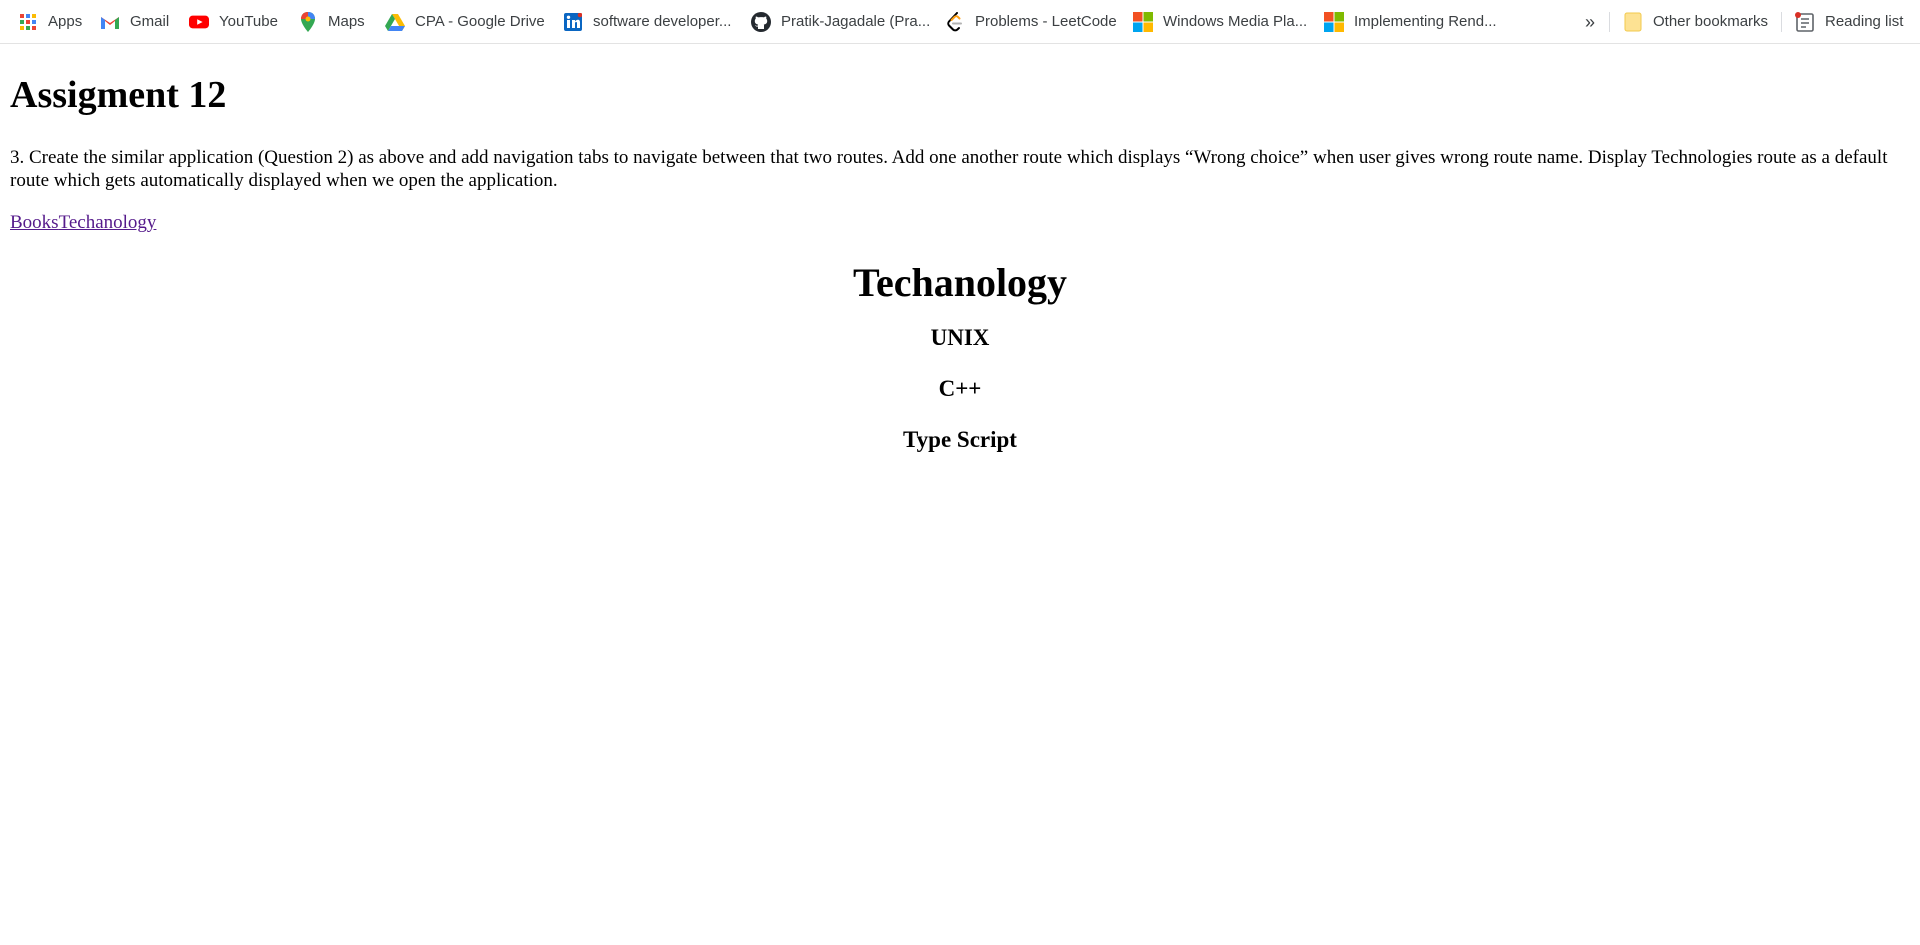 The height and width of the screenshot is (945, 1920). What do you see at coordinates (1633, 22) in the screenshot?
I see `folder-icon` at bounding box center [1633, 22].